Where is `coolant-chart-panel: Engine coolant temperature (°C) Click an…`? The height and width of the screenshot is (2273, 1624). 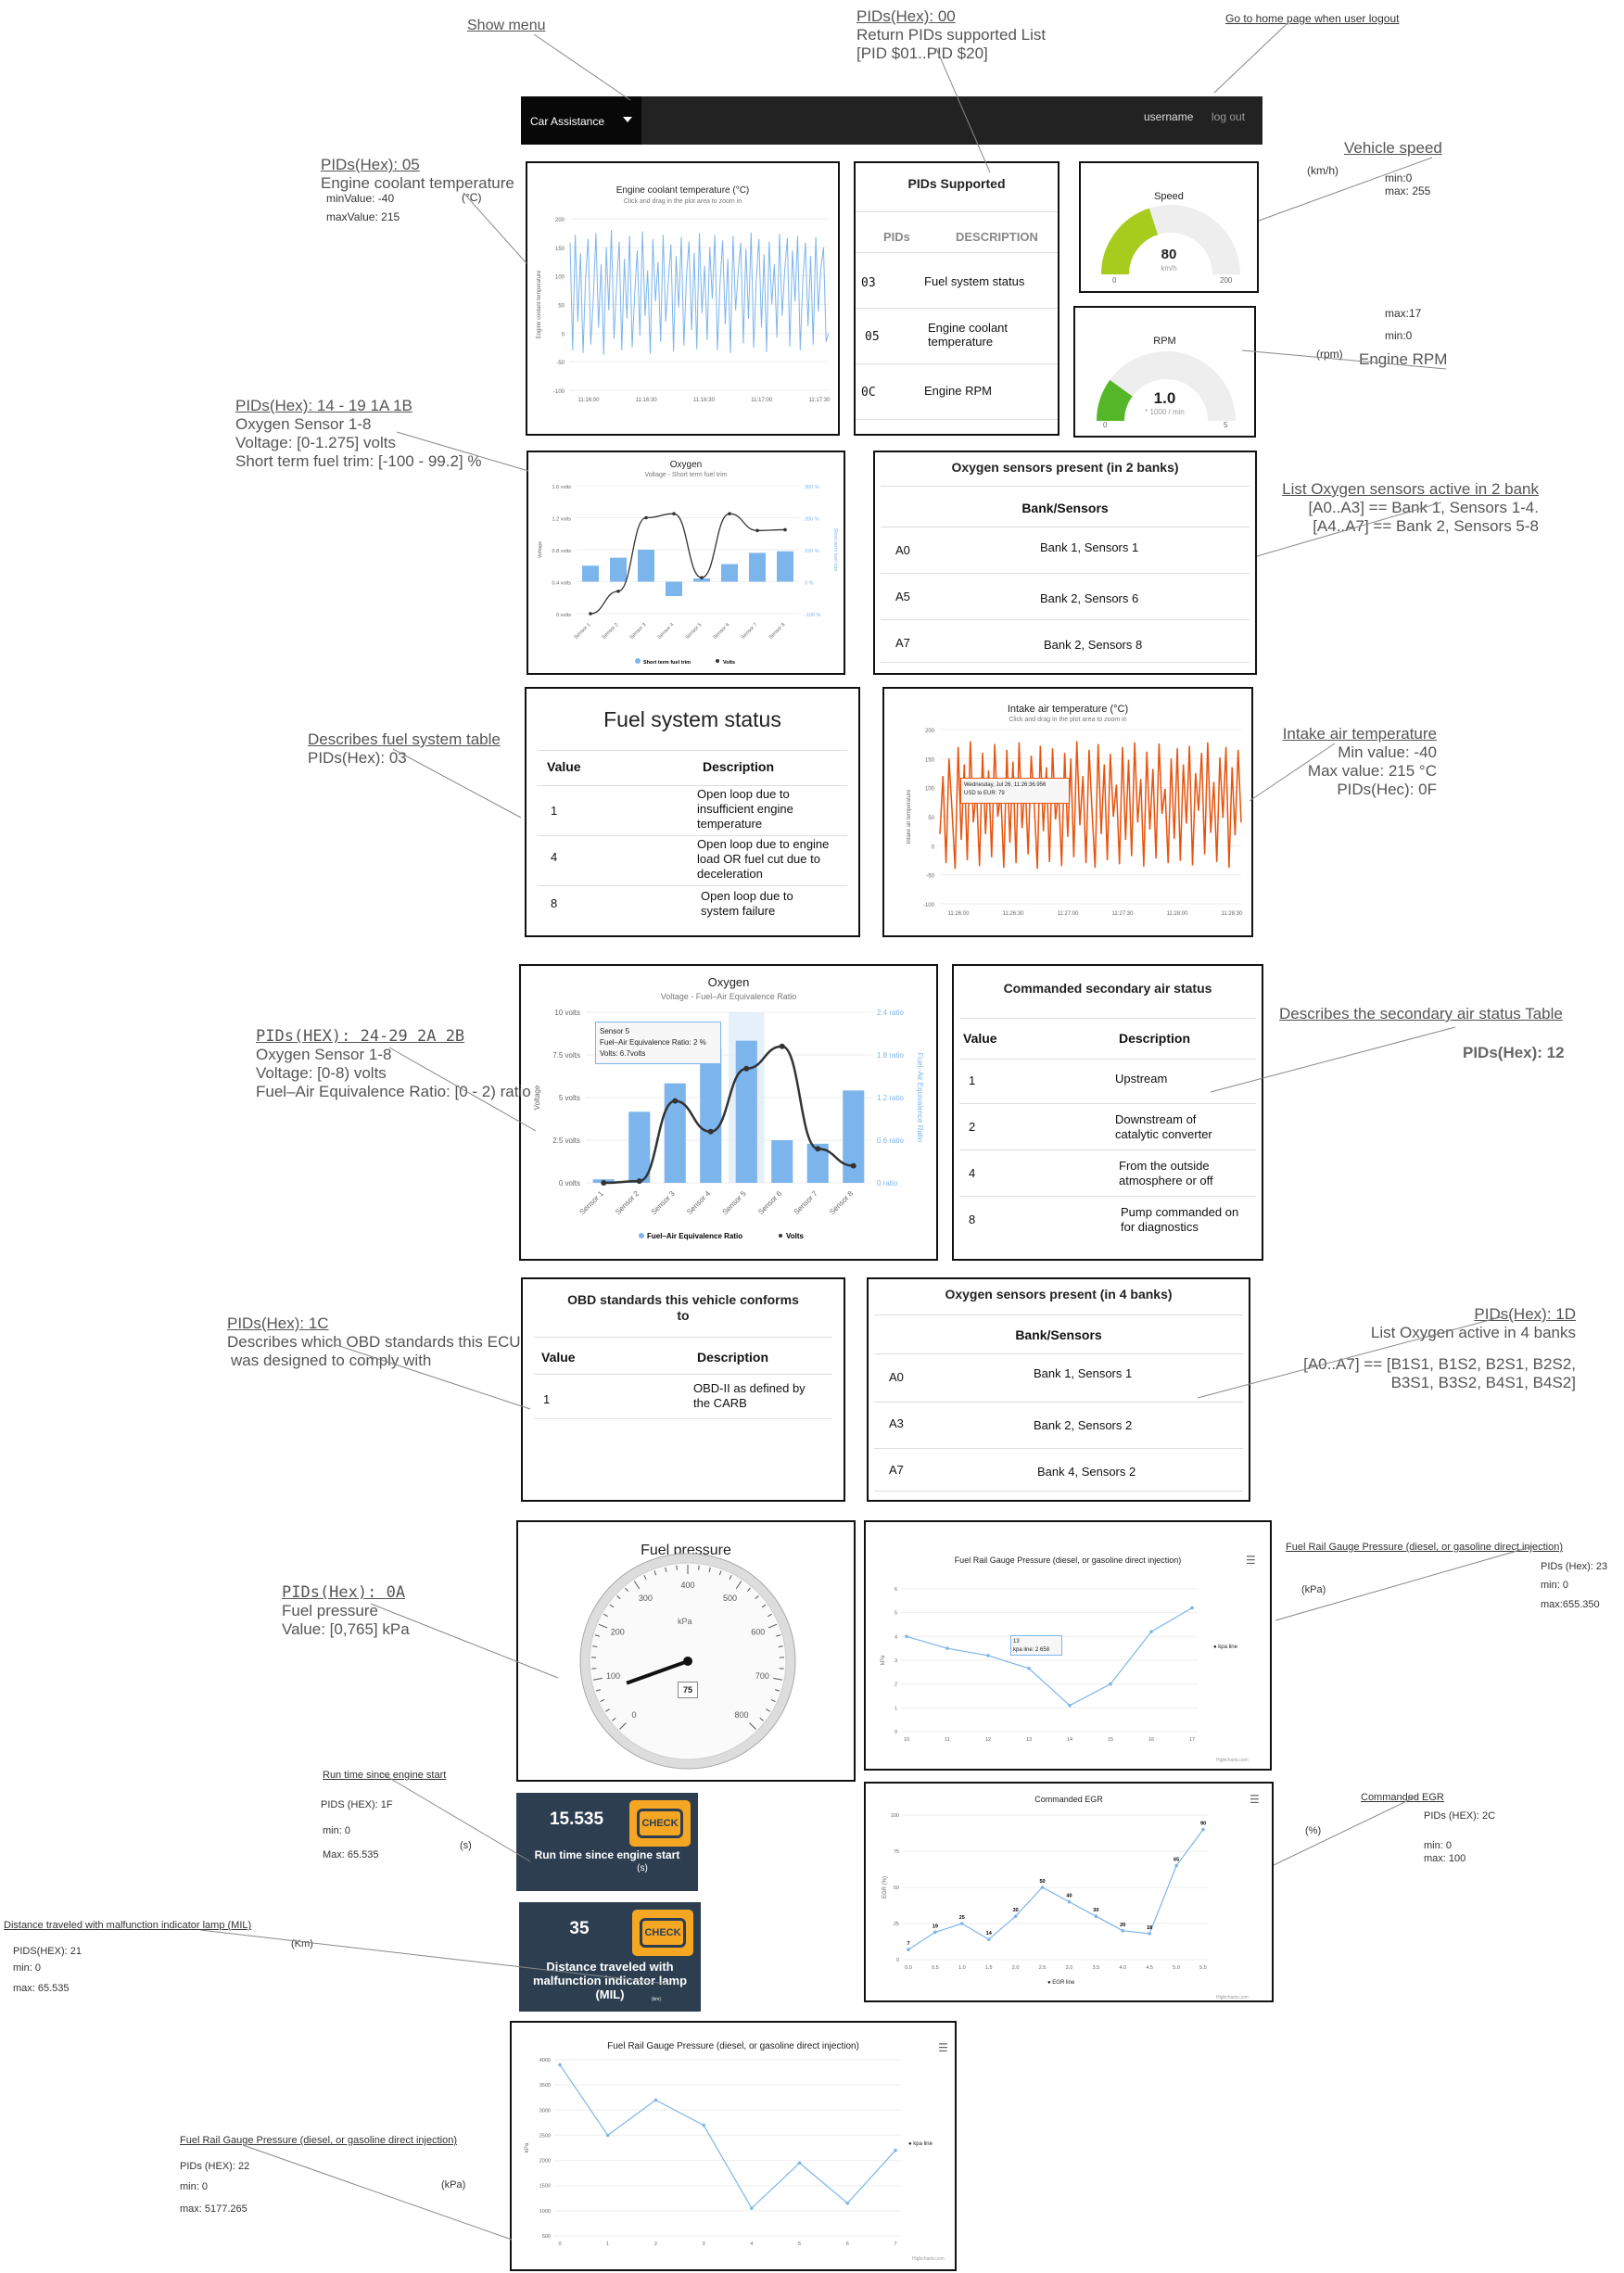 coolant-chart-panel: Engine coolant temperature (°C) Click an… is located at coordinates (683, 298).